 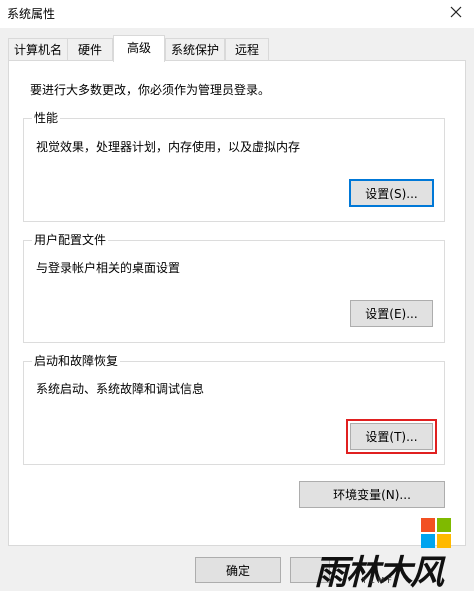 What do you see at coordinates (378, 580) in the screenshot?
I see `watermark-subtext: YLMF` at bounding box center [378, 580].